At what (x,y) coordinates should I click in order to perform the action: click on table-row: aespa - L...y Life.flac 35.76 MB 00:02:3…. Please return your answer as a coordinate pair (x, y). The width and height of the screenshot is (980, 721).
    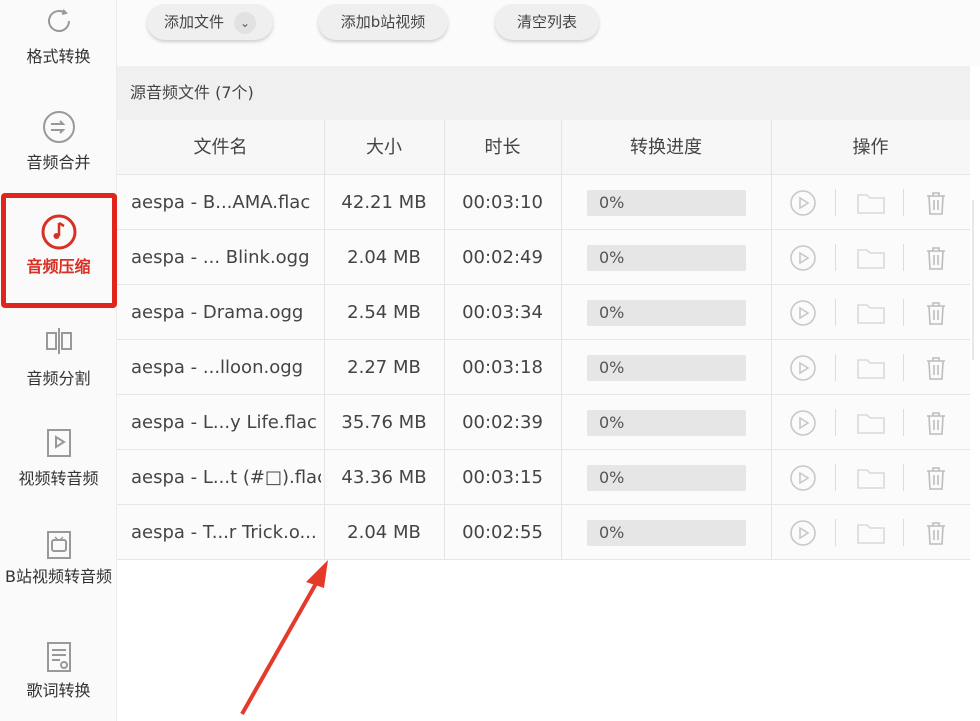
    Looking at the image, I should click on (543, 422).